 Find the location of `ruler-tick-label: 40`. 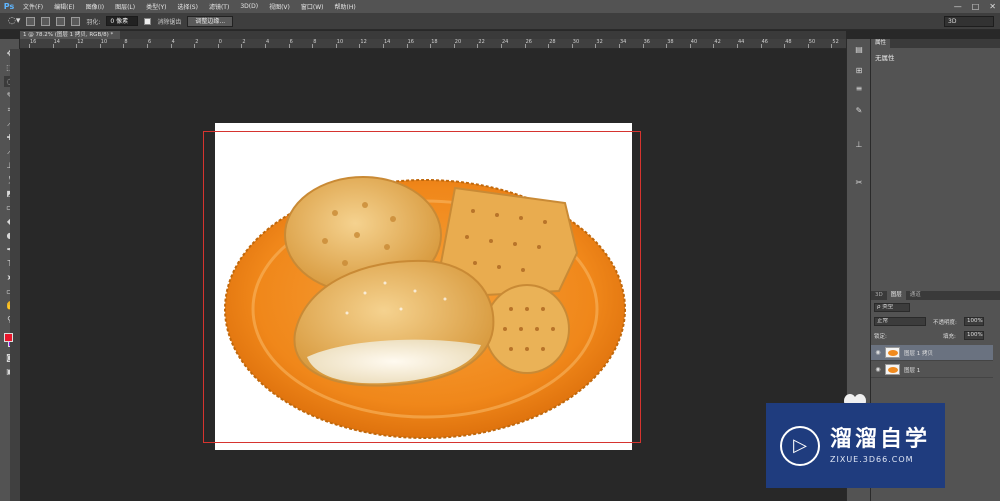

ruler-tick-label: 40 is located at coordinates (694, 42).